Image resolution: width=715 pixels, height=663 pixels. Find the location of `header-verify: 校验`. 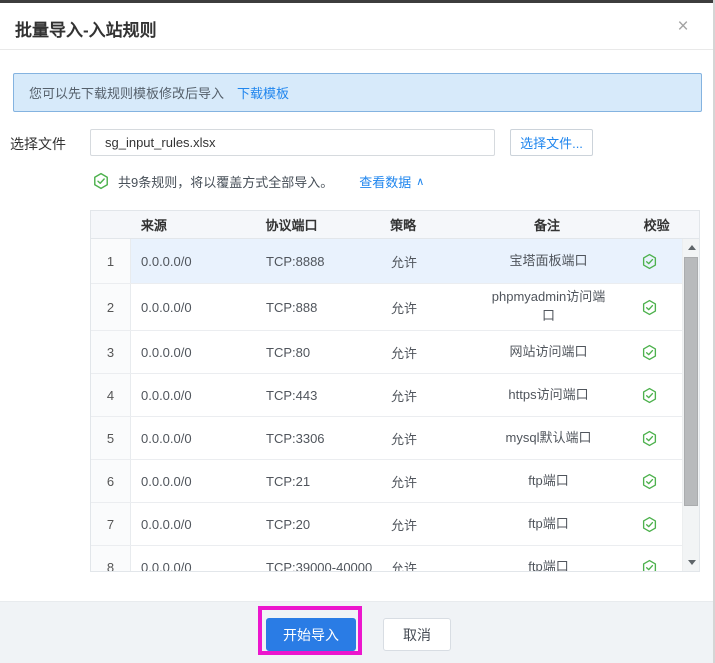

header-verify: 校验 is located at coordinates (656, 225).